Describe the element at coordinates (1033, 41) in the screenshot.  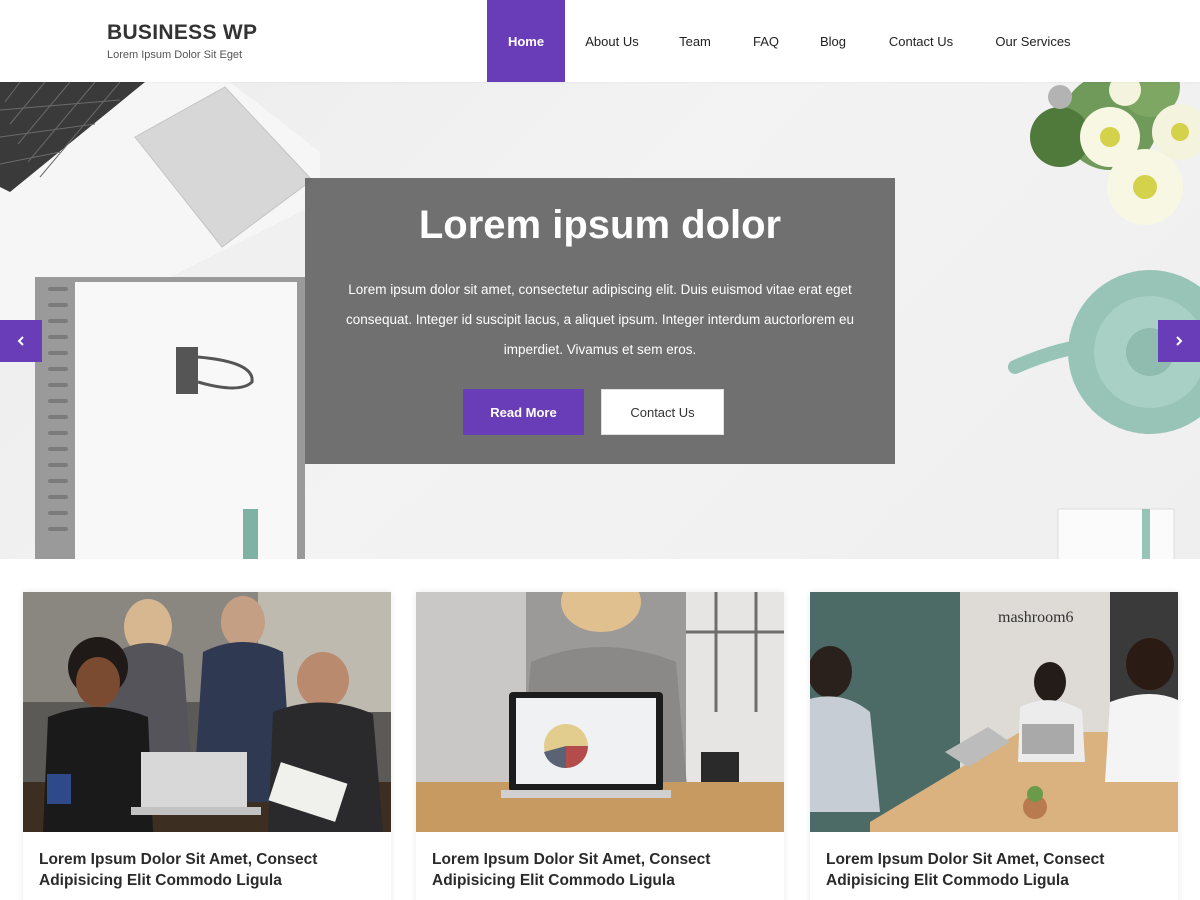
I see `nav-item-our-services: Our Services` at that location.